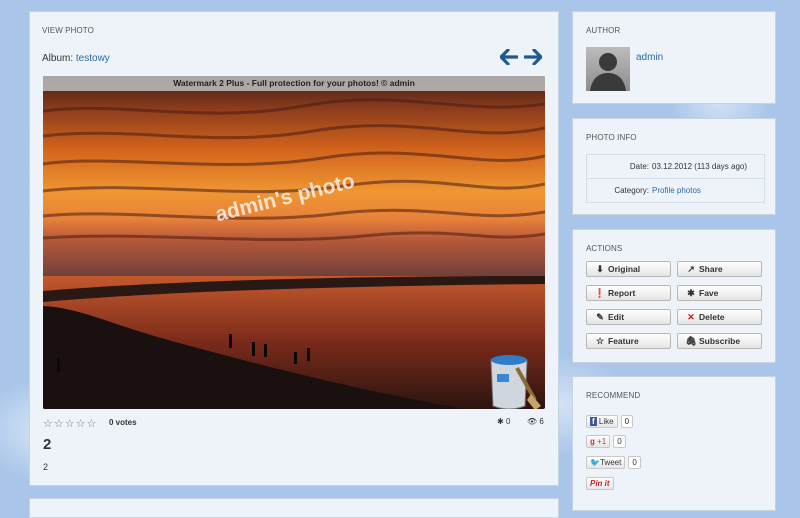 Image resolution: width=800 pixels, height=518 pixels. I want to click on facebook-like-count: 0, so click(627, 421).